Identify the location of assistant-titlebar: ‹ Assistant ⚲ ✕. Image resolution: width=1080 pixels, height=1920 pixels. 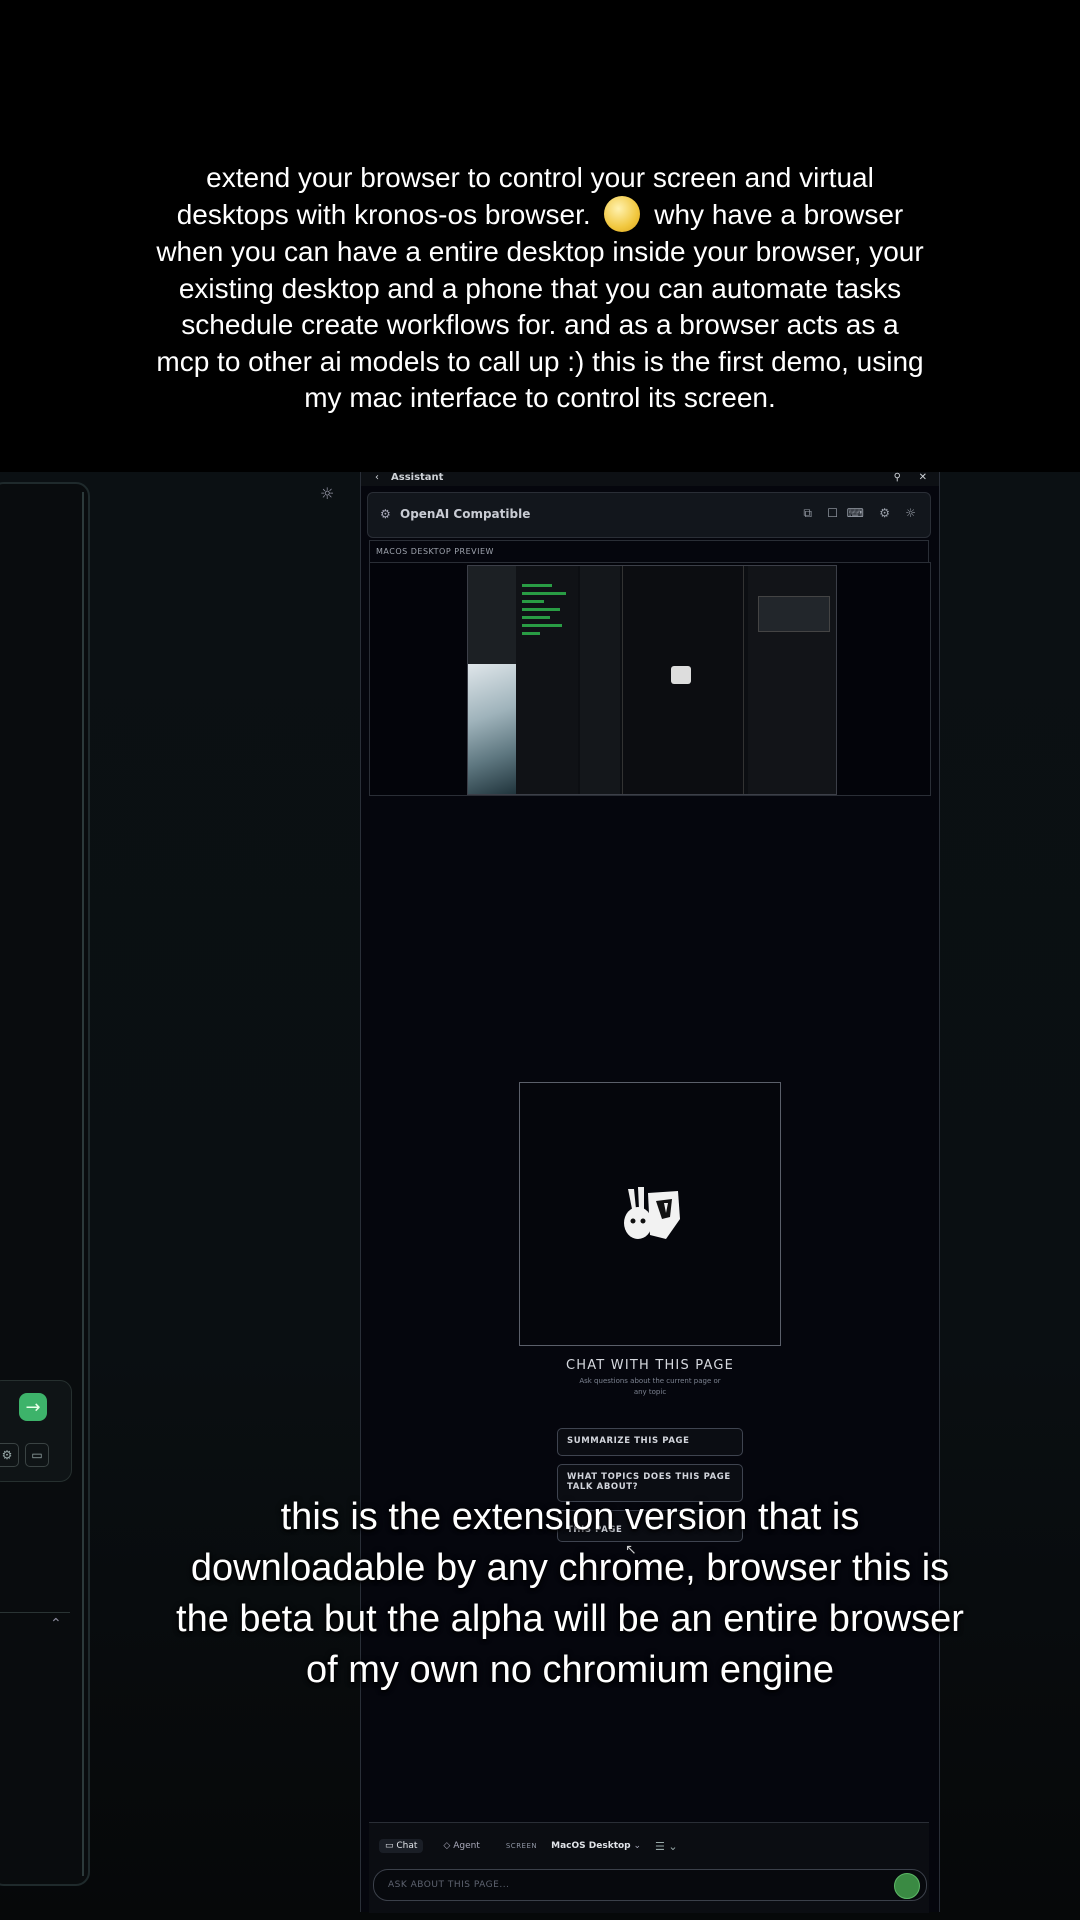
(650, 479).